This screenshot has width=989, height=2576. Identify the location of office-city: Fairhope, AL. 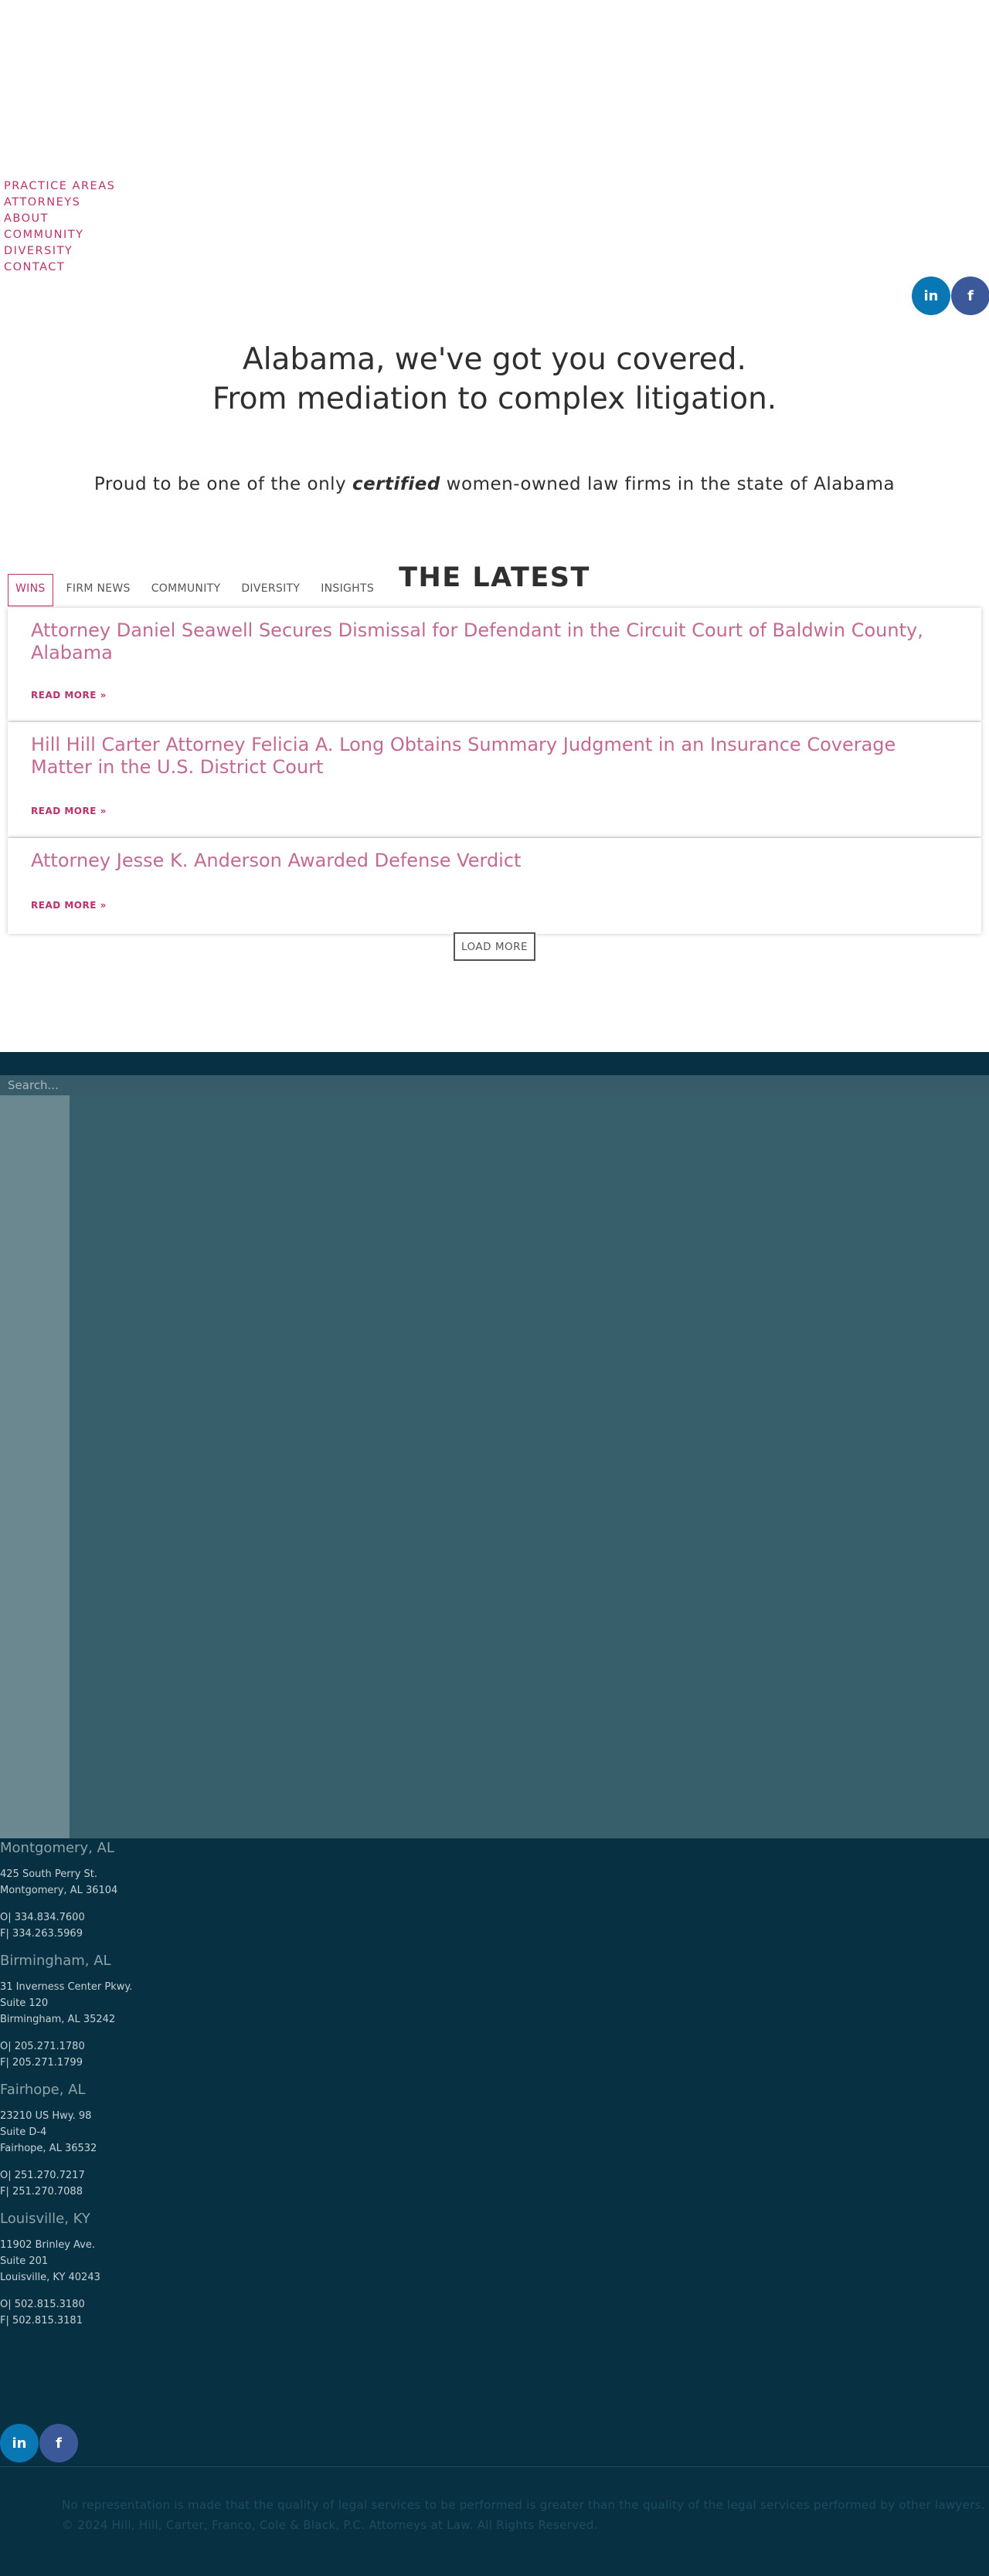
(43, 2090).